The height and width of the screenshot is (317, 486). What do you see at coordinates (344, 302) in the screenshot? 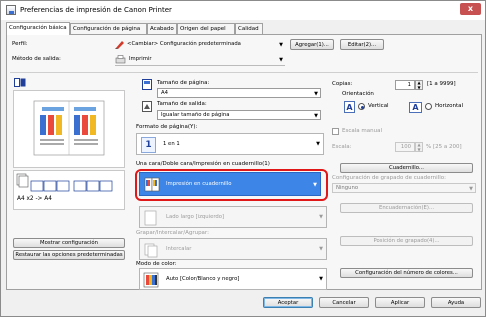
I see `cancel-button: Cancelar` at bounding box center [344, 302].